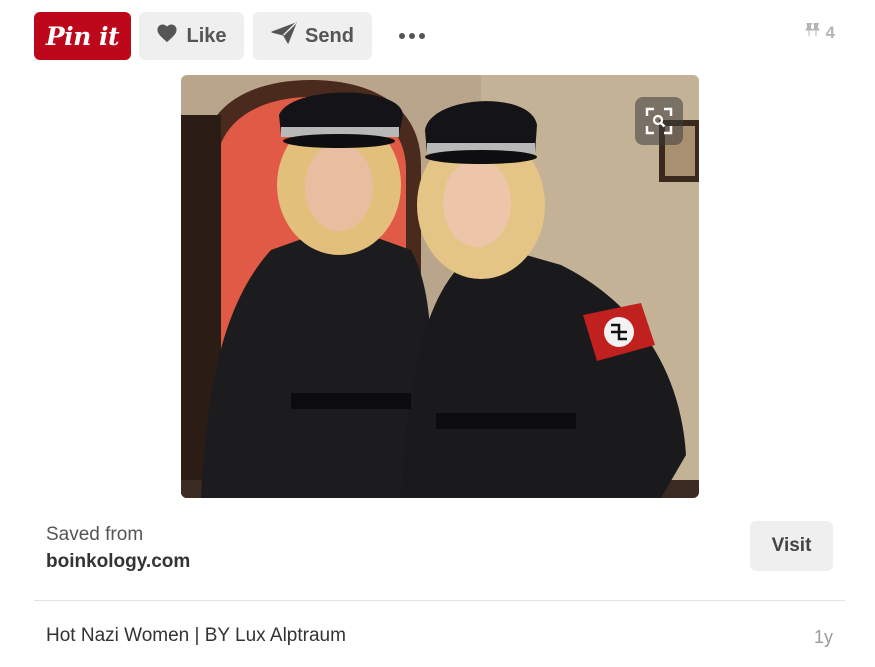  I want to click on pin-it-button: Pin it, so click(82, 36).